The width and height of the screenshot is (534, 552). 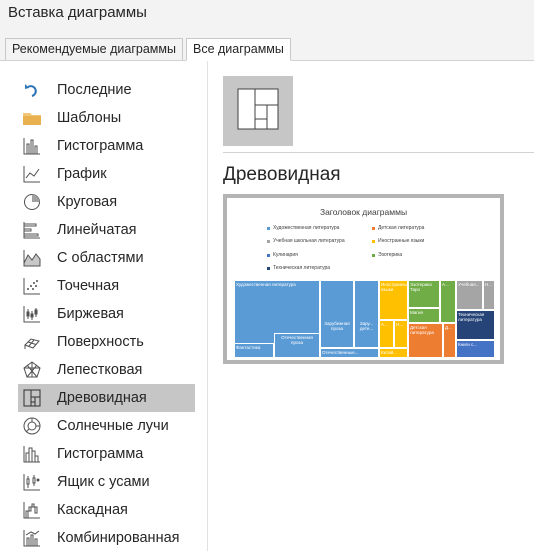 What do you see at coordinates (32, 342) in the screenshot?
I see `surface-chart-icon` at bounding box center [32, 342].